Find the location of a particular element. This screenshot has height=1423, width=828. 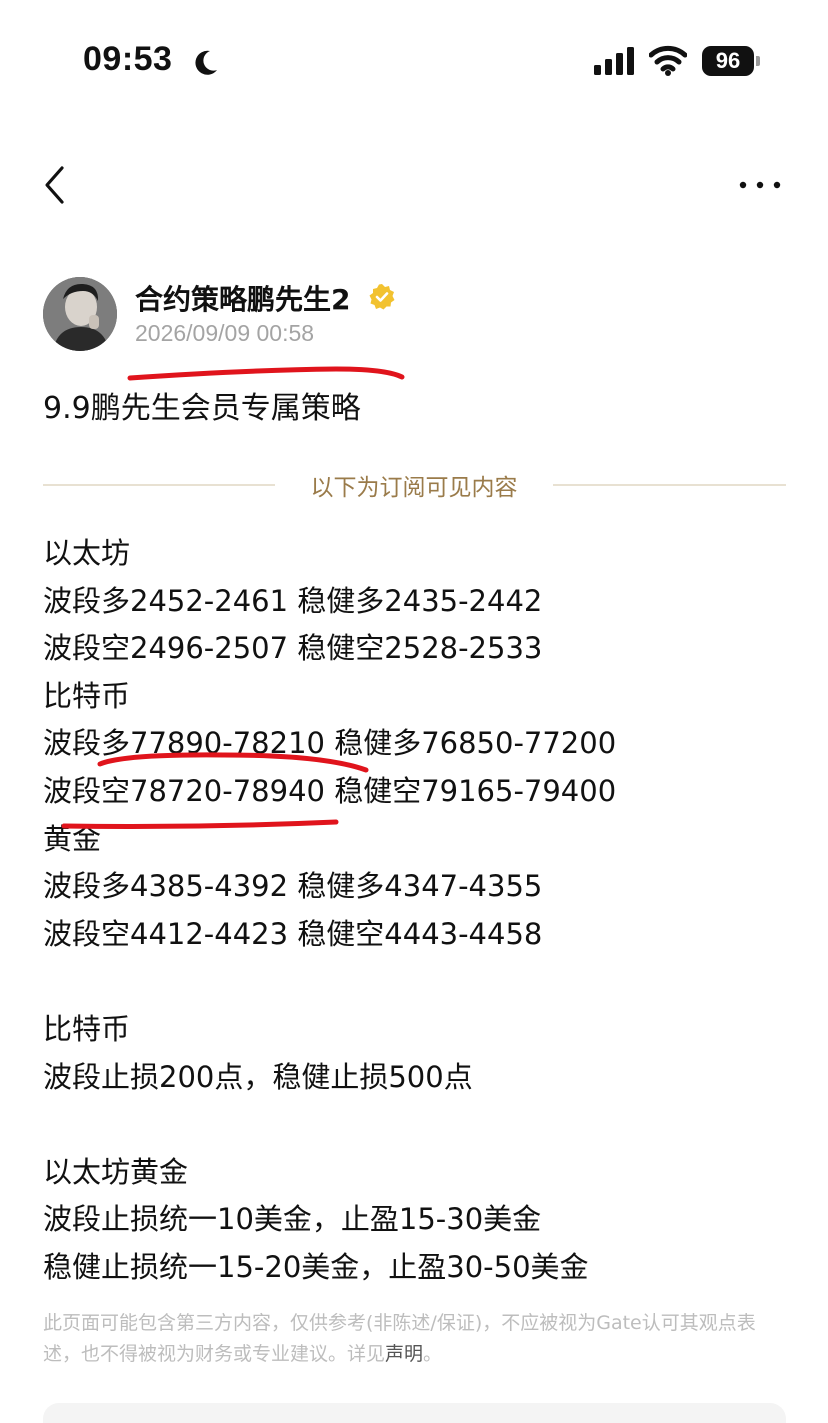

subscription-divider: 以下为订阅可见内容 is located at coordinates (414, 486).